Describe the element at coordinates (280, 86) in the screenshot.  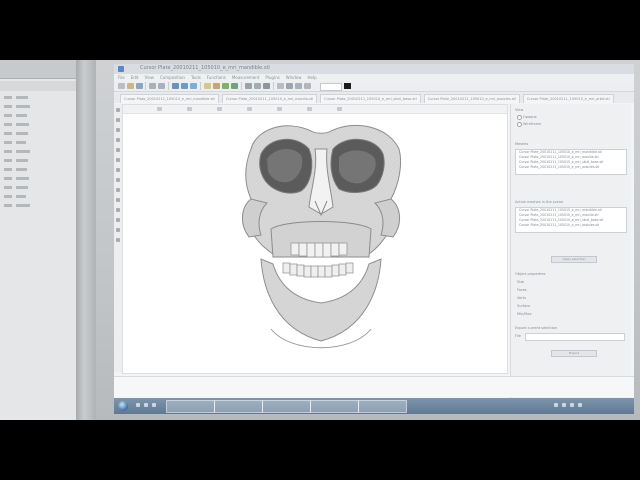
I see `crosshair-icon` at that location.